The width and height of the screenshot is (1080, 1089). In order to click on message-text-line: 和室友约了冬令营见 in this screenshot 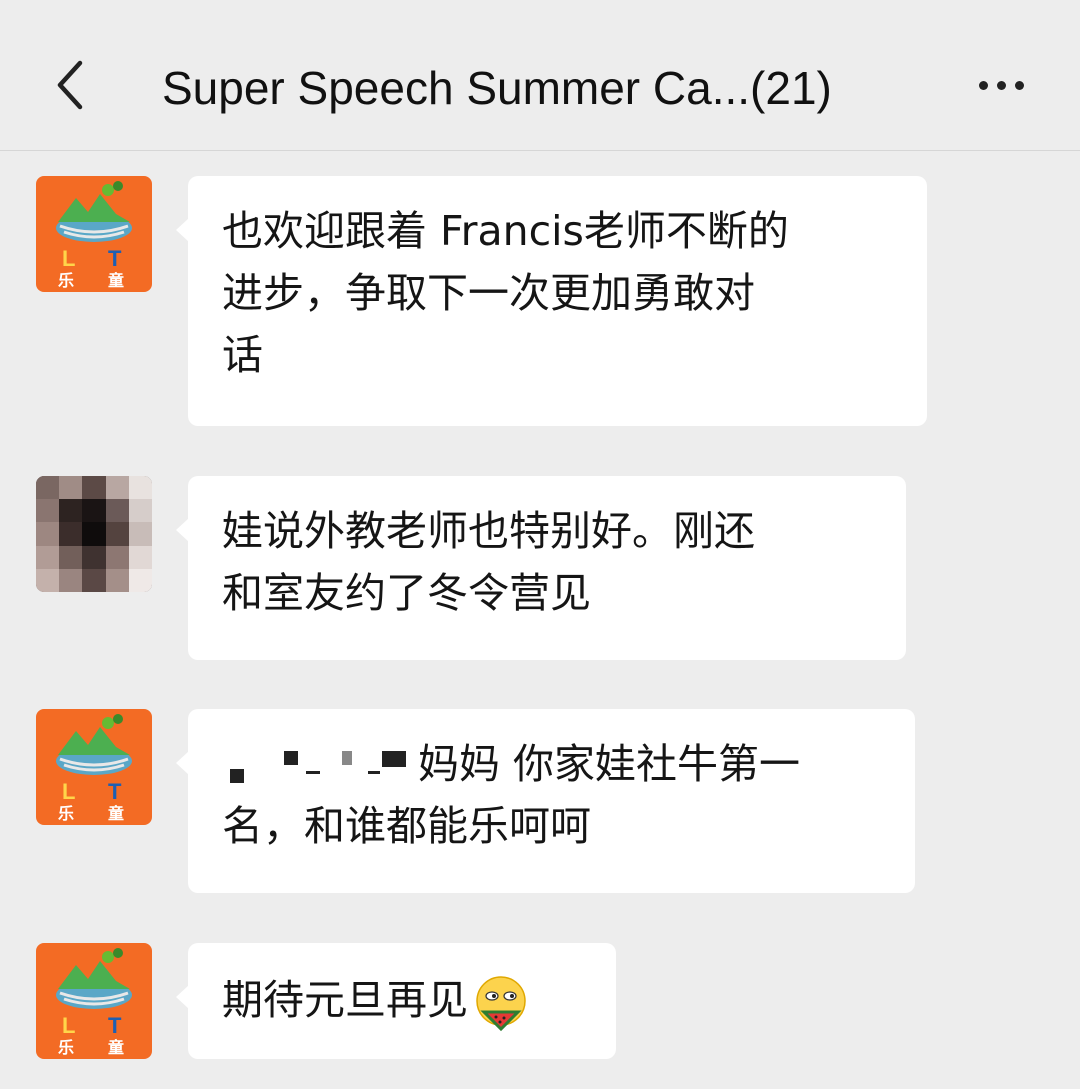, I will do `click(406, 593)`.